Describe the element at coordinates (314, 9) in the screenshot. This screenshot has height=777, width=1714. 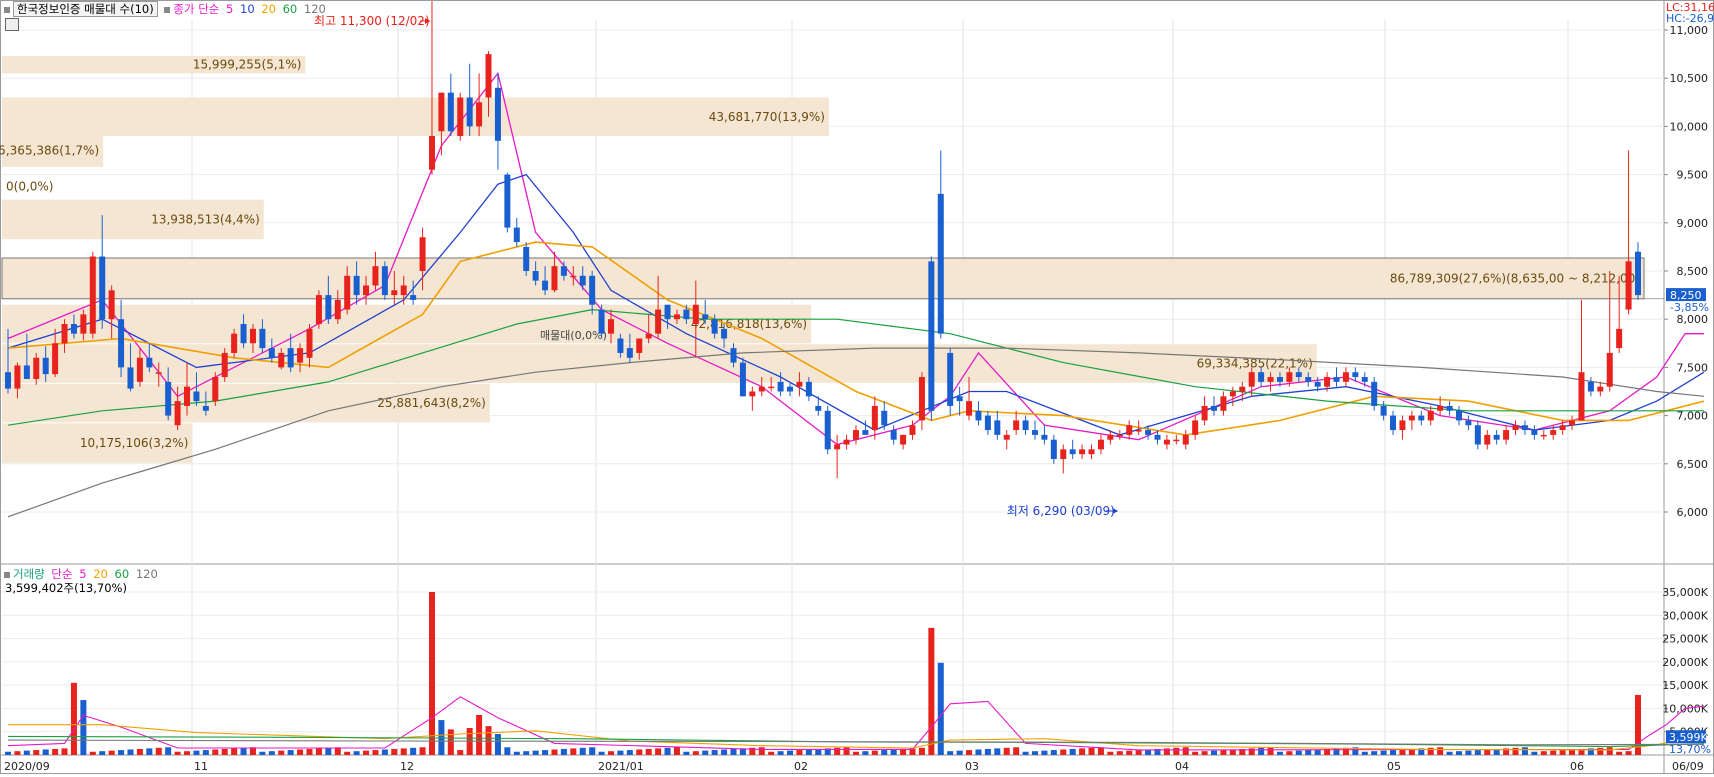
I see `legend-ma120: 120` at that location.